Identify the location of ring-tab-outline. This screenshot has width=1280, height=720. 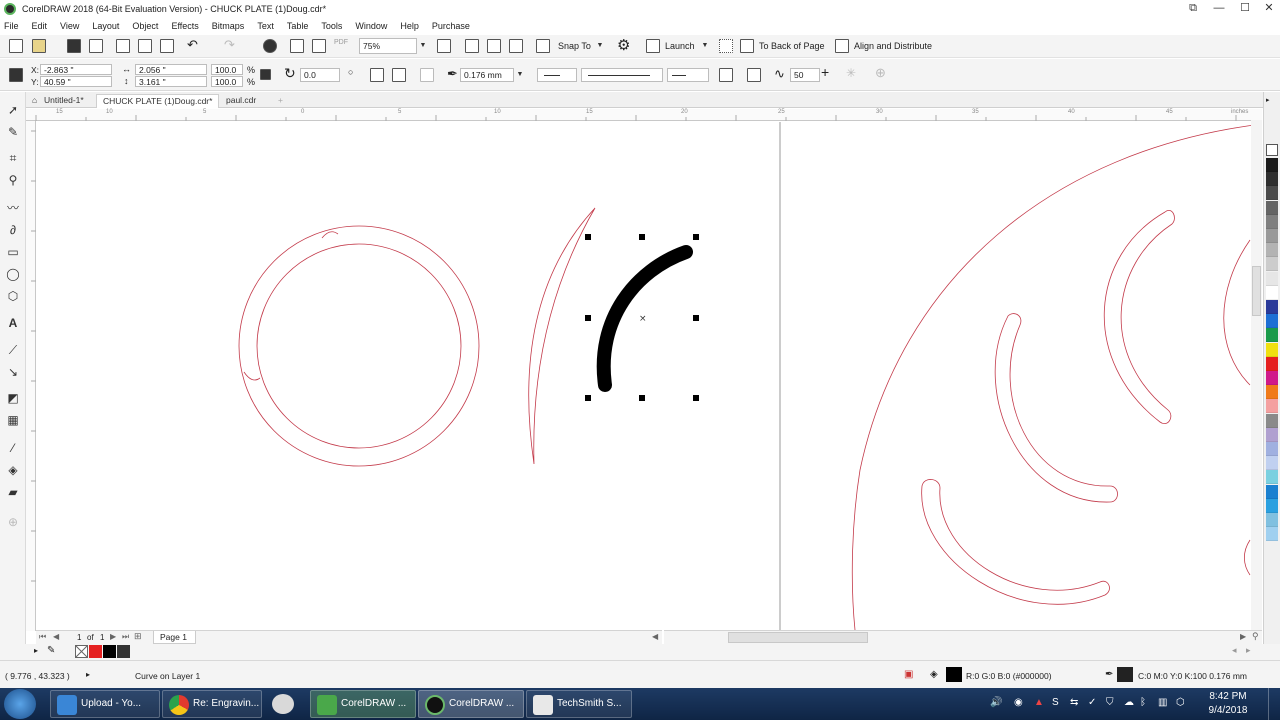
(252, 376).